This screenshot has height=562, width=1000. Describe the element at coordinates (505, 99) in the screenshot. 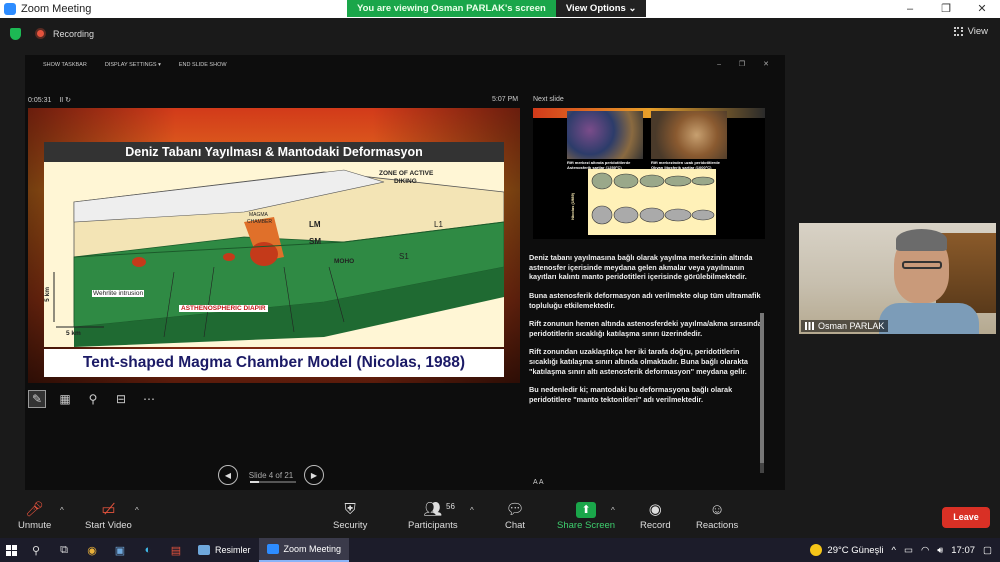

I see `presentation-clock: 5:07 PM` at that location.